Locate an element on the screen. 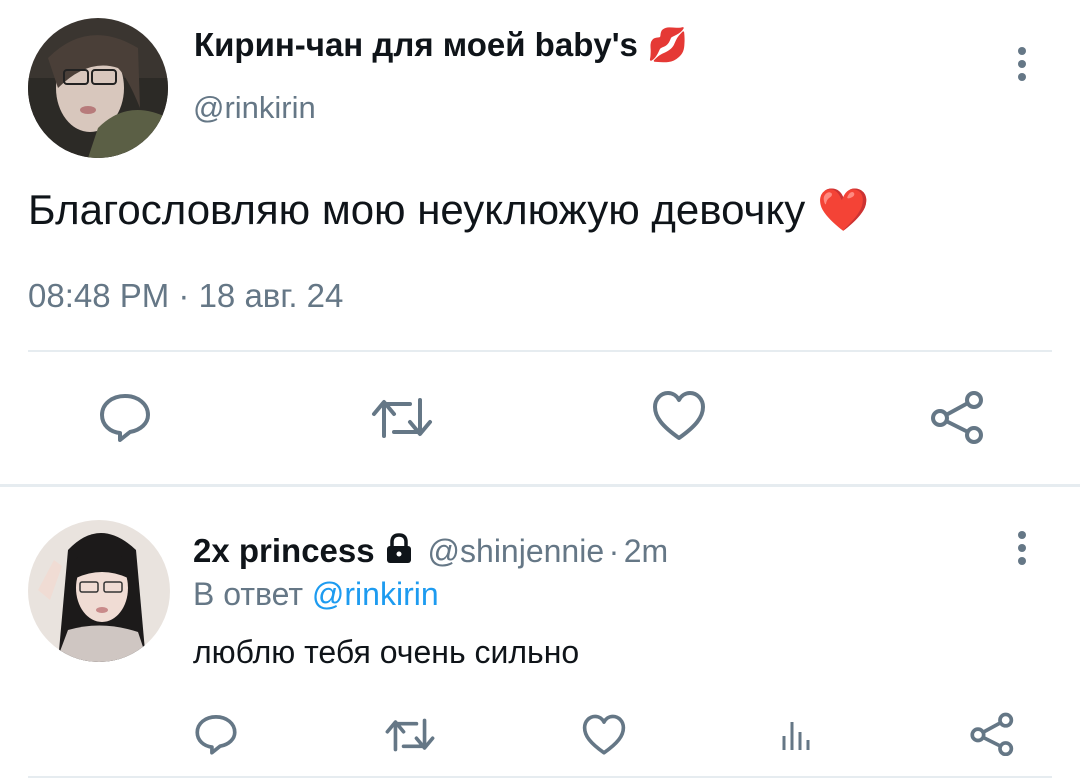 The image size is (1080, 780). tweet-timestamp: 08:48 PM · 18 авг. 24 is located at coordinates (185, 296).